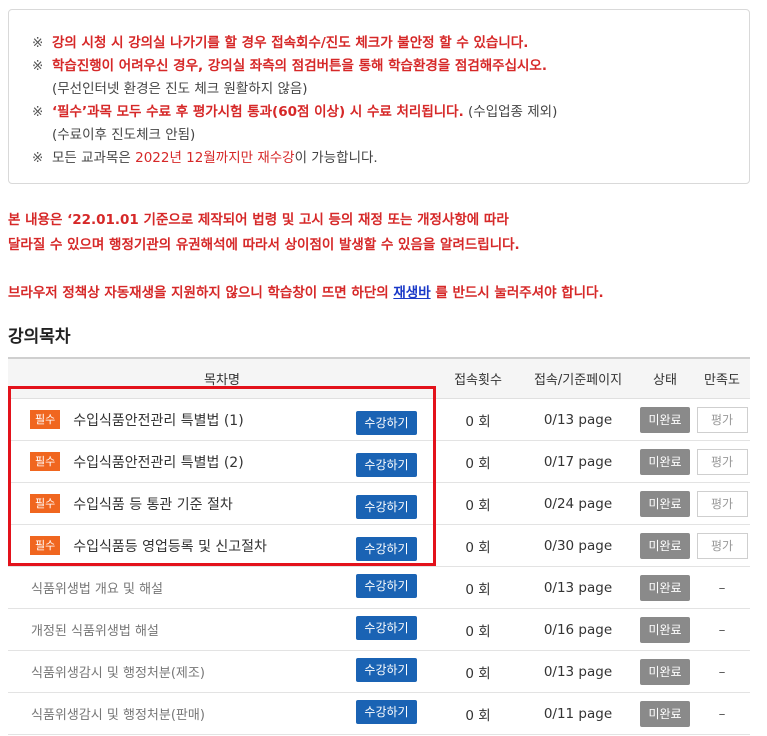  I want to click on lecture-title-cell: 필수 수입식품등 영업등록 및 신고절차 수강하기, so click(222, 545).